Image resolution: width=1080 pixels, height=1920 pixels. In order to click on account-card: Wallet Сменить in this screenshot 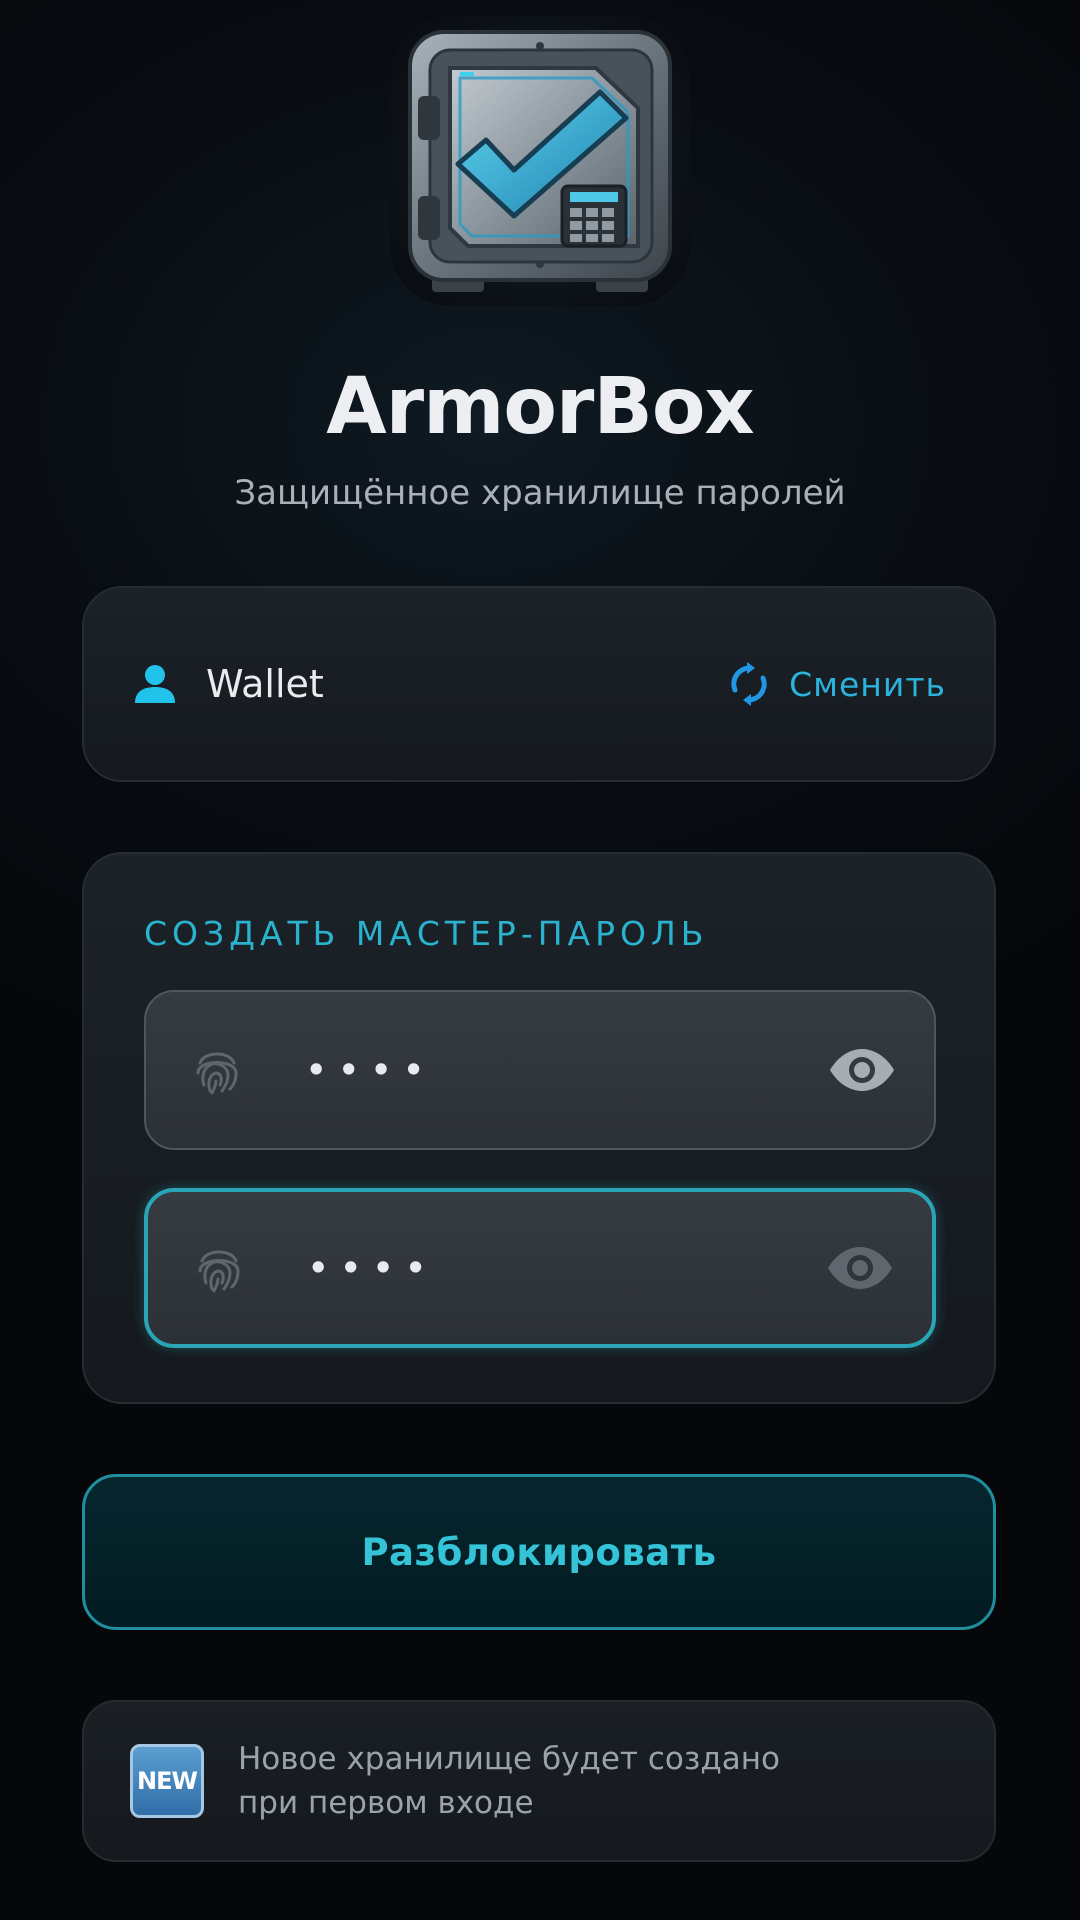, I will do `click(539, 684)`.